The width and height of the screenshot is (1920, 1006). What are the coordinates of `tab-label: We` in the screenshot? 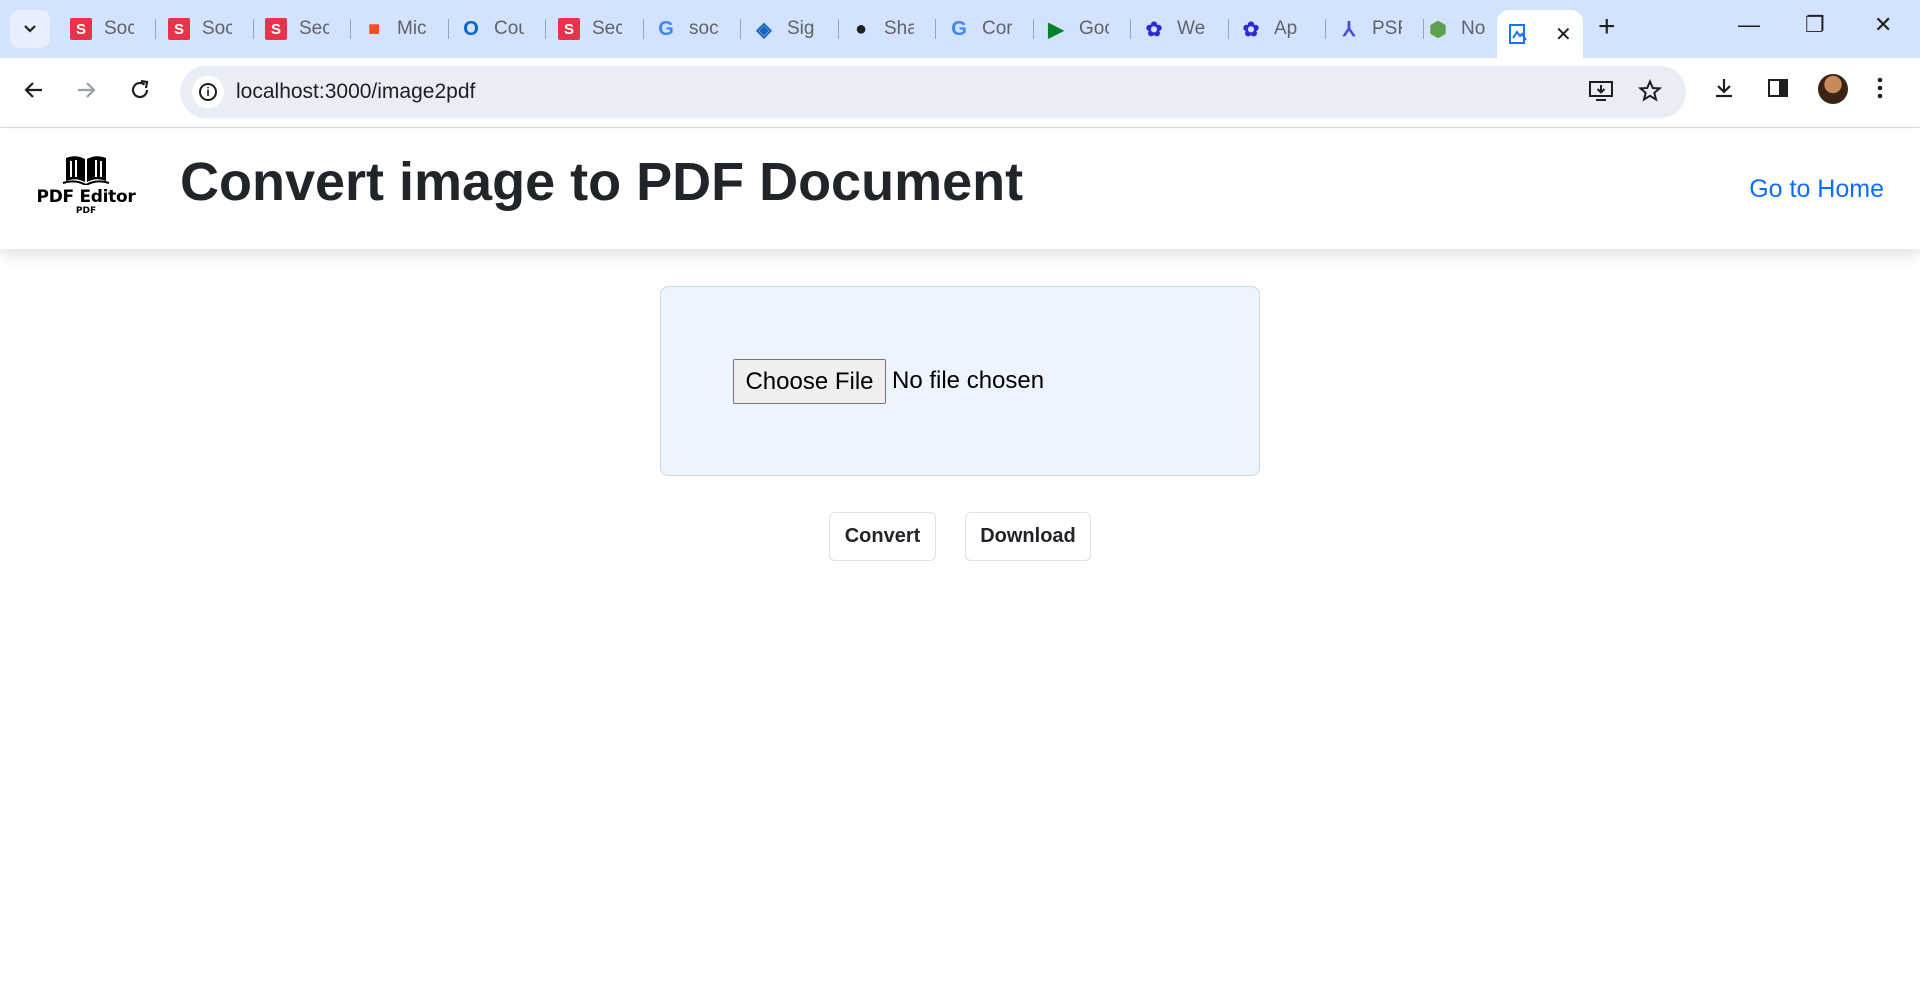 It's located at (1191, 28).